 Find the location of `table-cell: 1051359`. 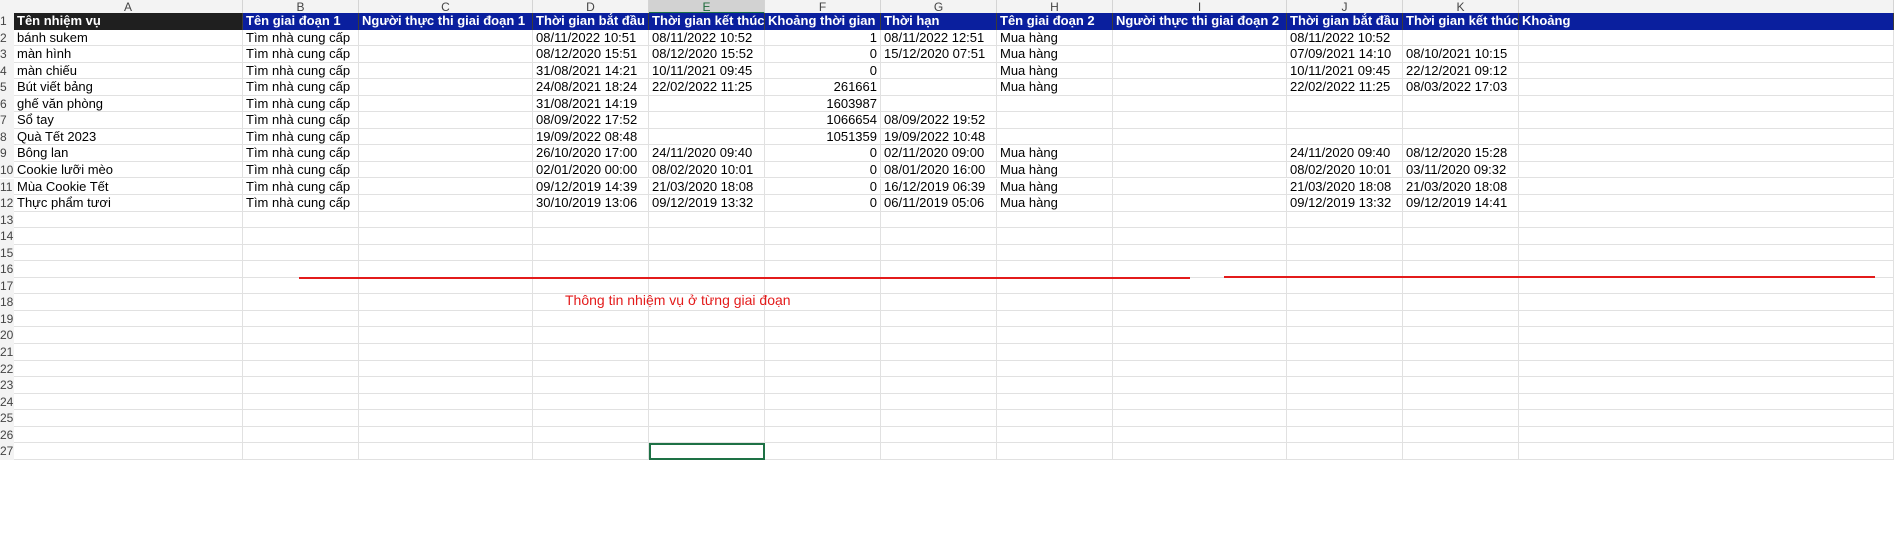

table-cell: 1051359 is located at coordinates (823, 137).